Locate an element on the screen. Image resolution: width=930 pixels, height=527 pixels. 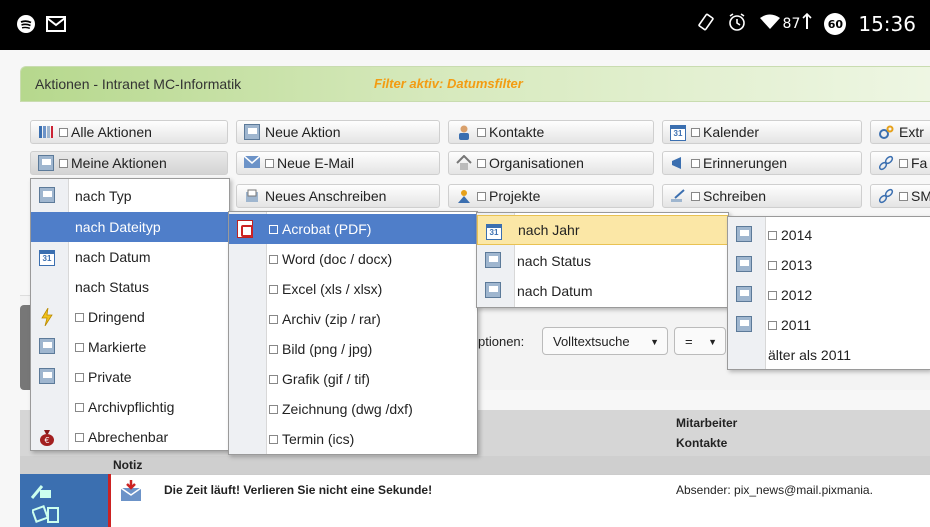
nav-sm: SM is located at coordinates (900, 196).